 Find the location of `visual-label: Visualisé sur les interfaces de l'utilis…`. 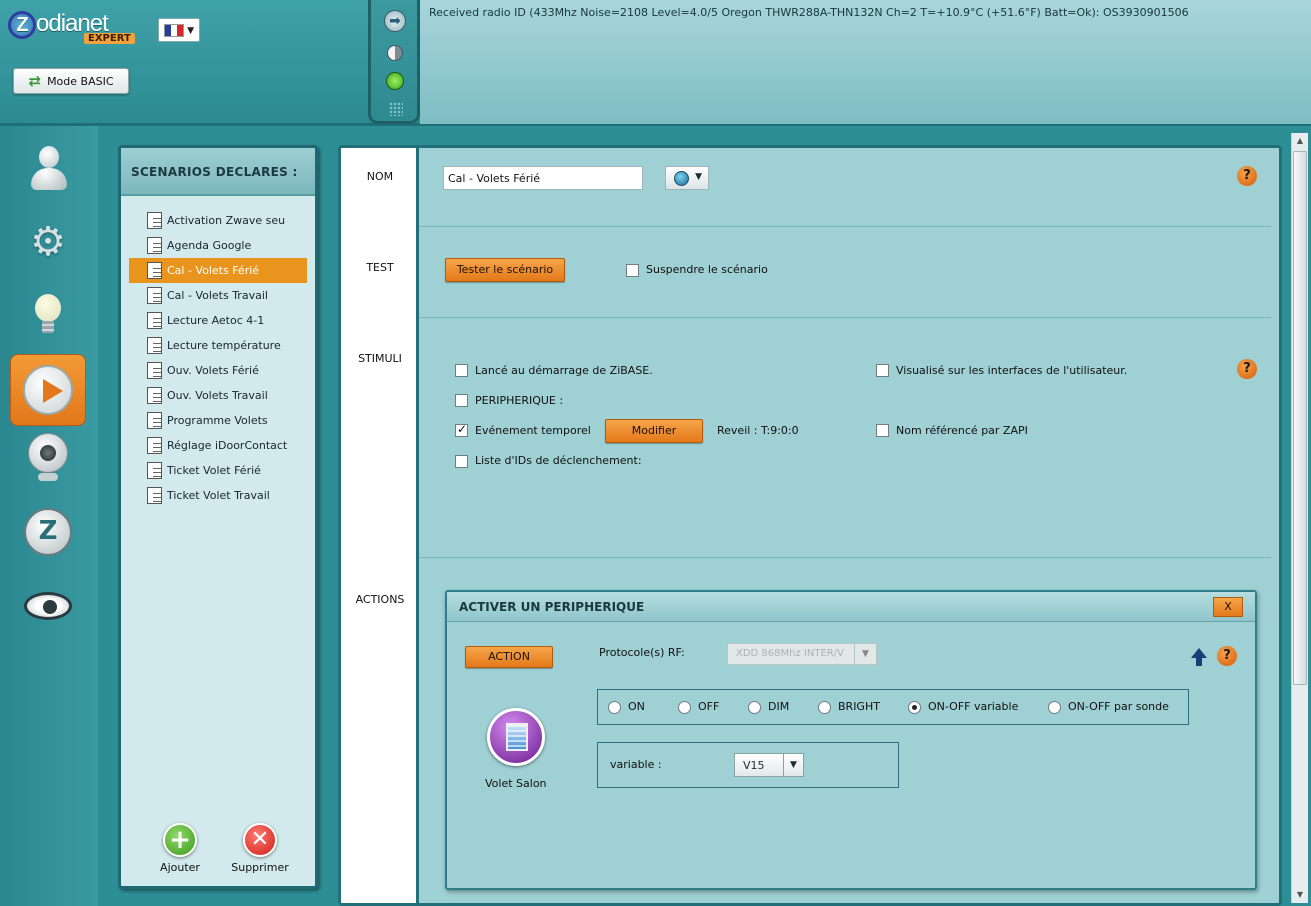

visual-label: Visualisé sur les interfaces de l'utilis… is located at coordinates (1012, 370).